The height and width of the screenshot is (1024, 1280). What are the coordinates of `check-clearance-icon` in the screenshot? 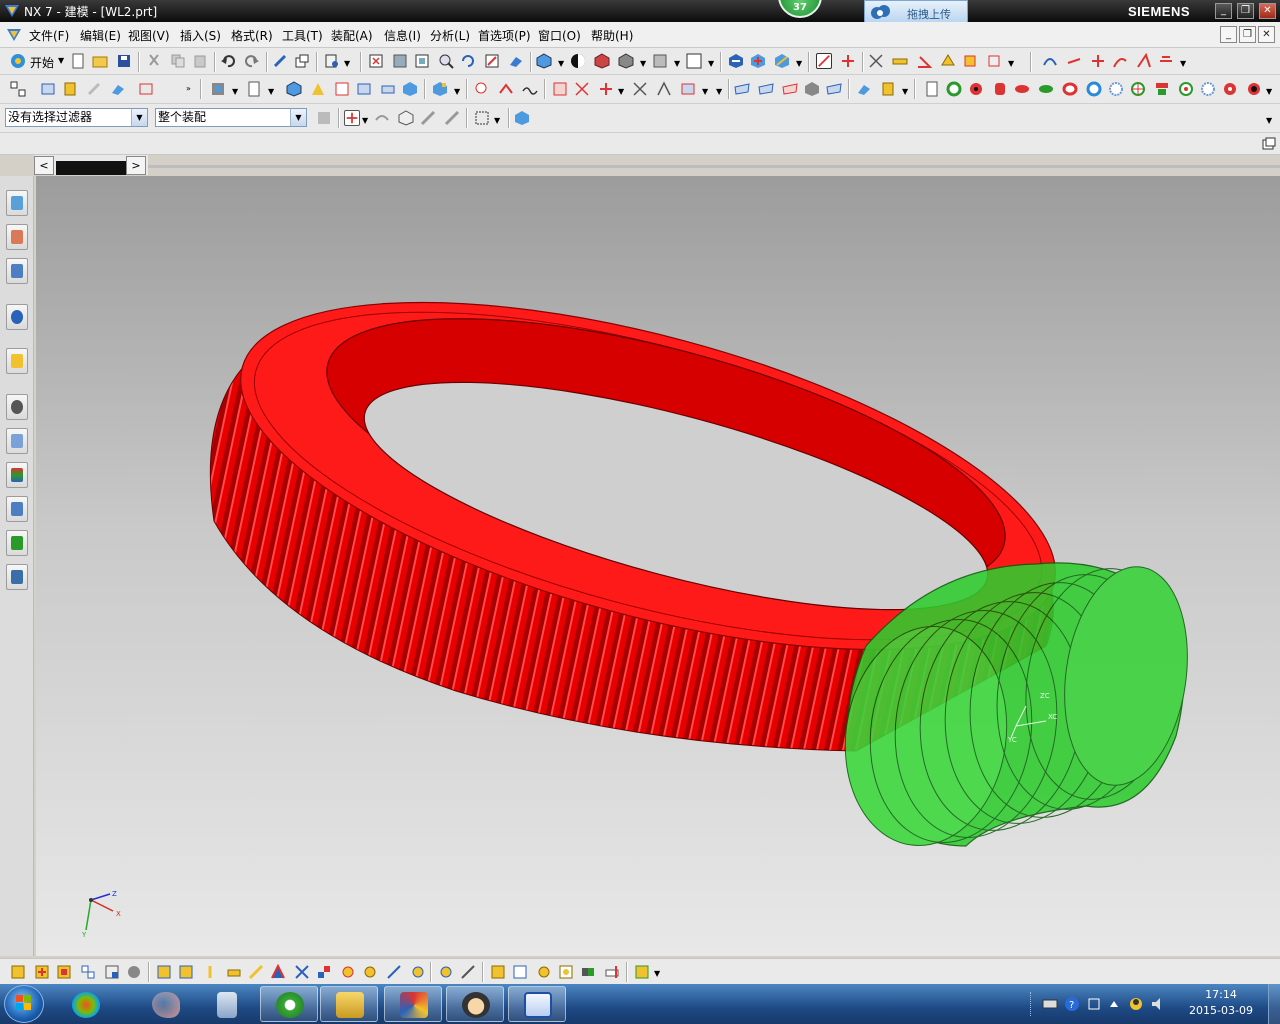 It's located at (588, 972).